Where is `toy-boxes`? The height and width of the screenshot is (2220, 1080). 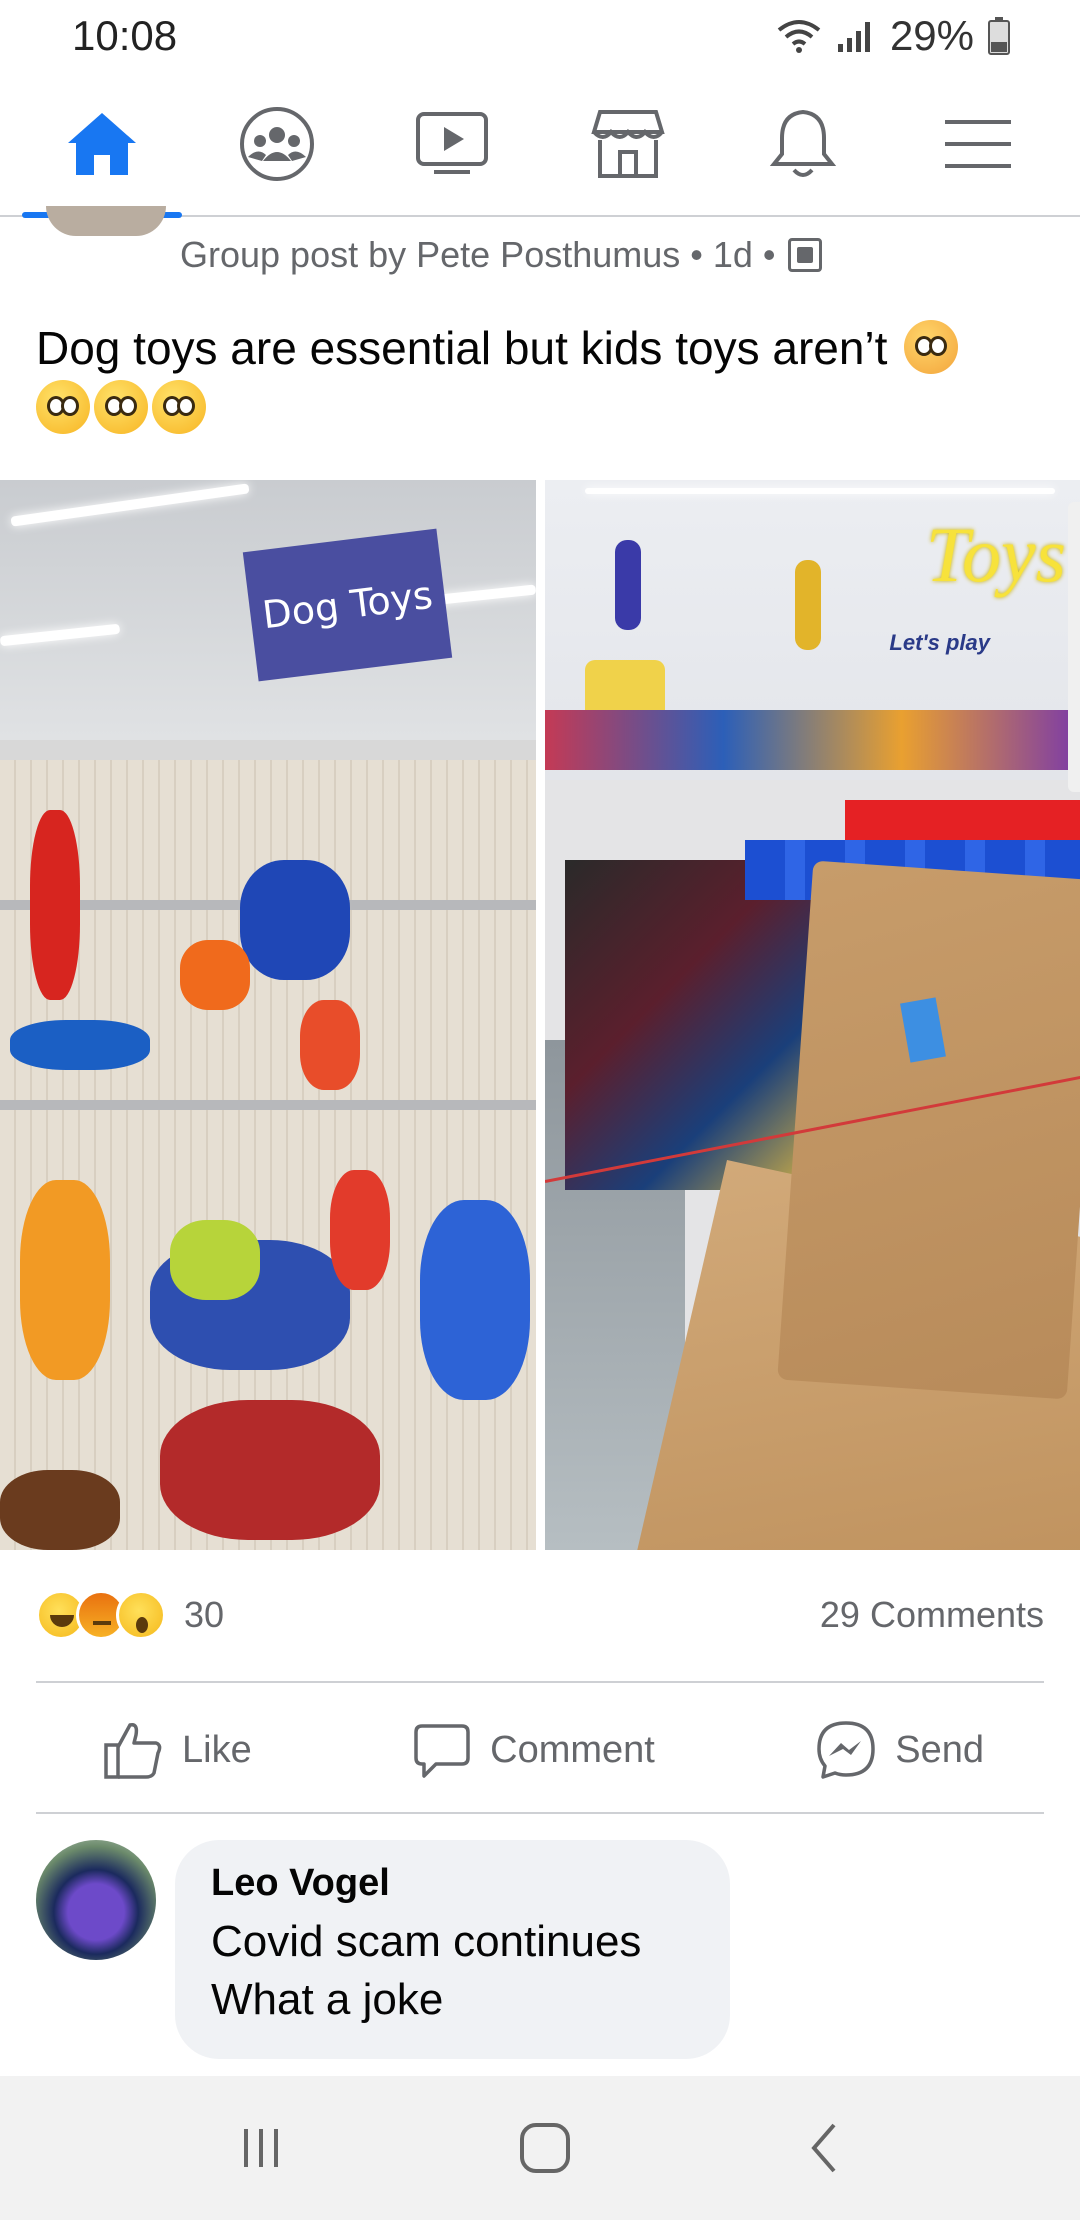
toy-boxes is located at coordinates (690, 1025).